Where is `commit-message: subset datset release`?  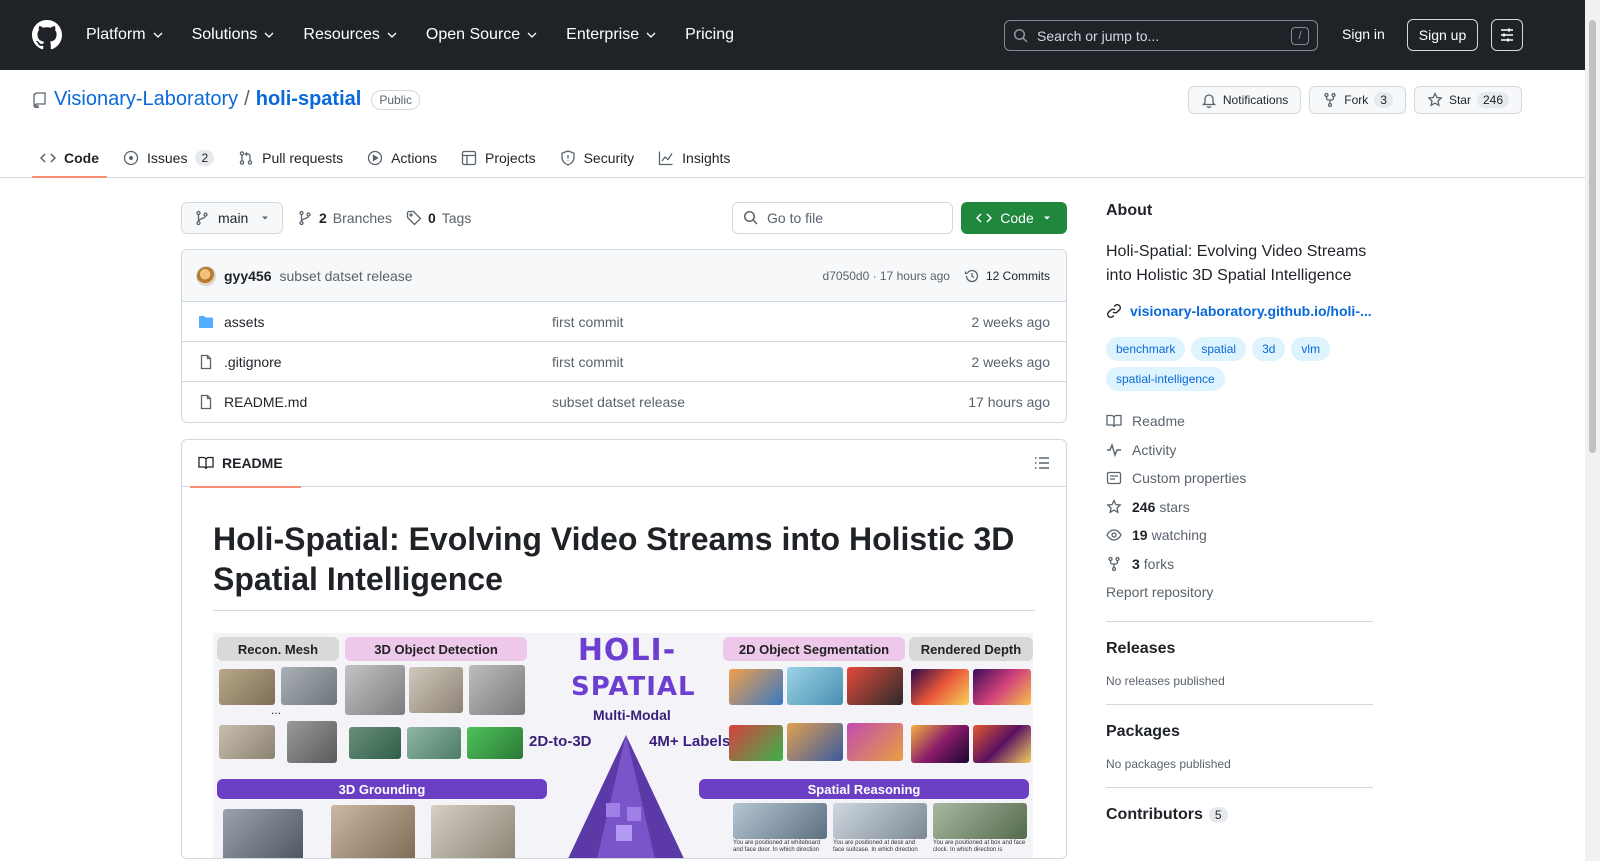 commit-message: subset datset release is located at coordinates (345, 276).